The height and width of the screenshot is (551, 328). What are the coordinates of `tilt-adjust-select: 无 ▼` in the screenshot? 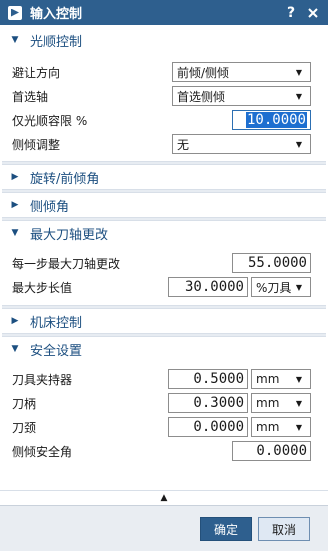 It's located at (241, 144).